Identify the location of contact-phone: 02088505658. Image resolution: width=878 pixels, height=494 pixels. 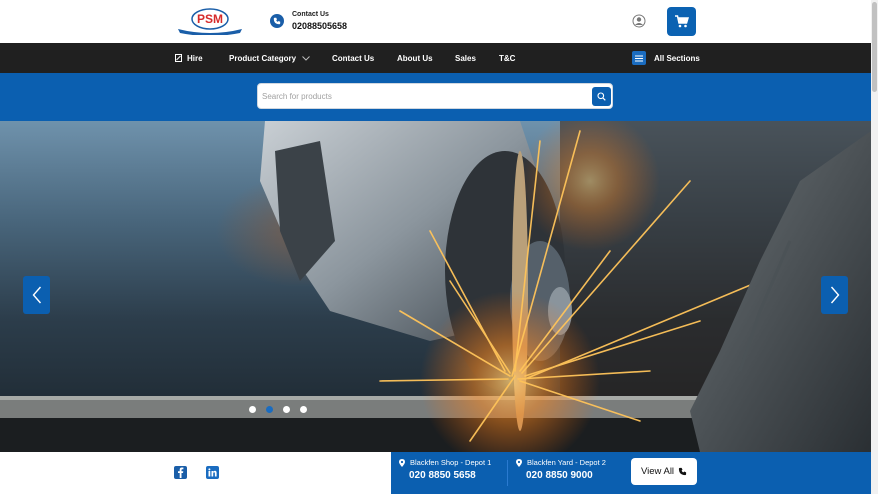
(319, 26).